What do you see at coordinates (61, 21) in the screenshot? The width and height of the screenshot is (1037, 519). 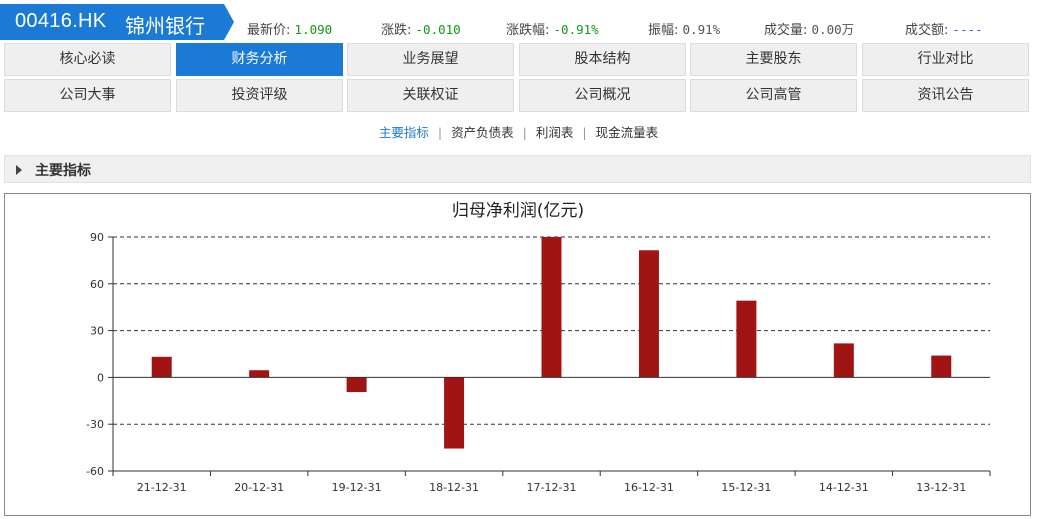 I see `ticker-code: 00416.HK` at bounding box center [61, 21].